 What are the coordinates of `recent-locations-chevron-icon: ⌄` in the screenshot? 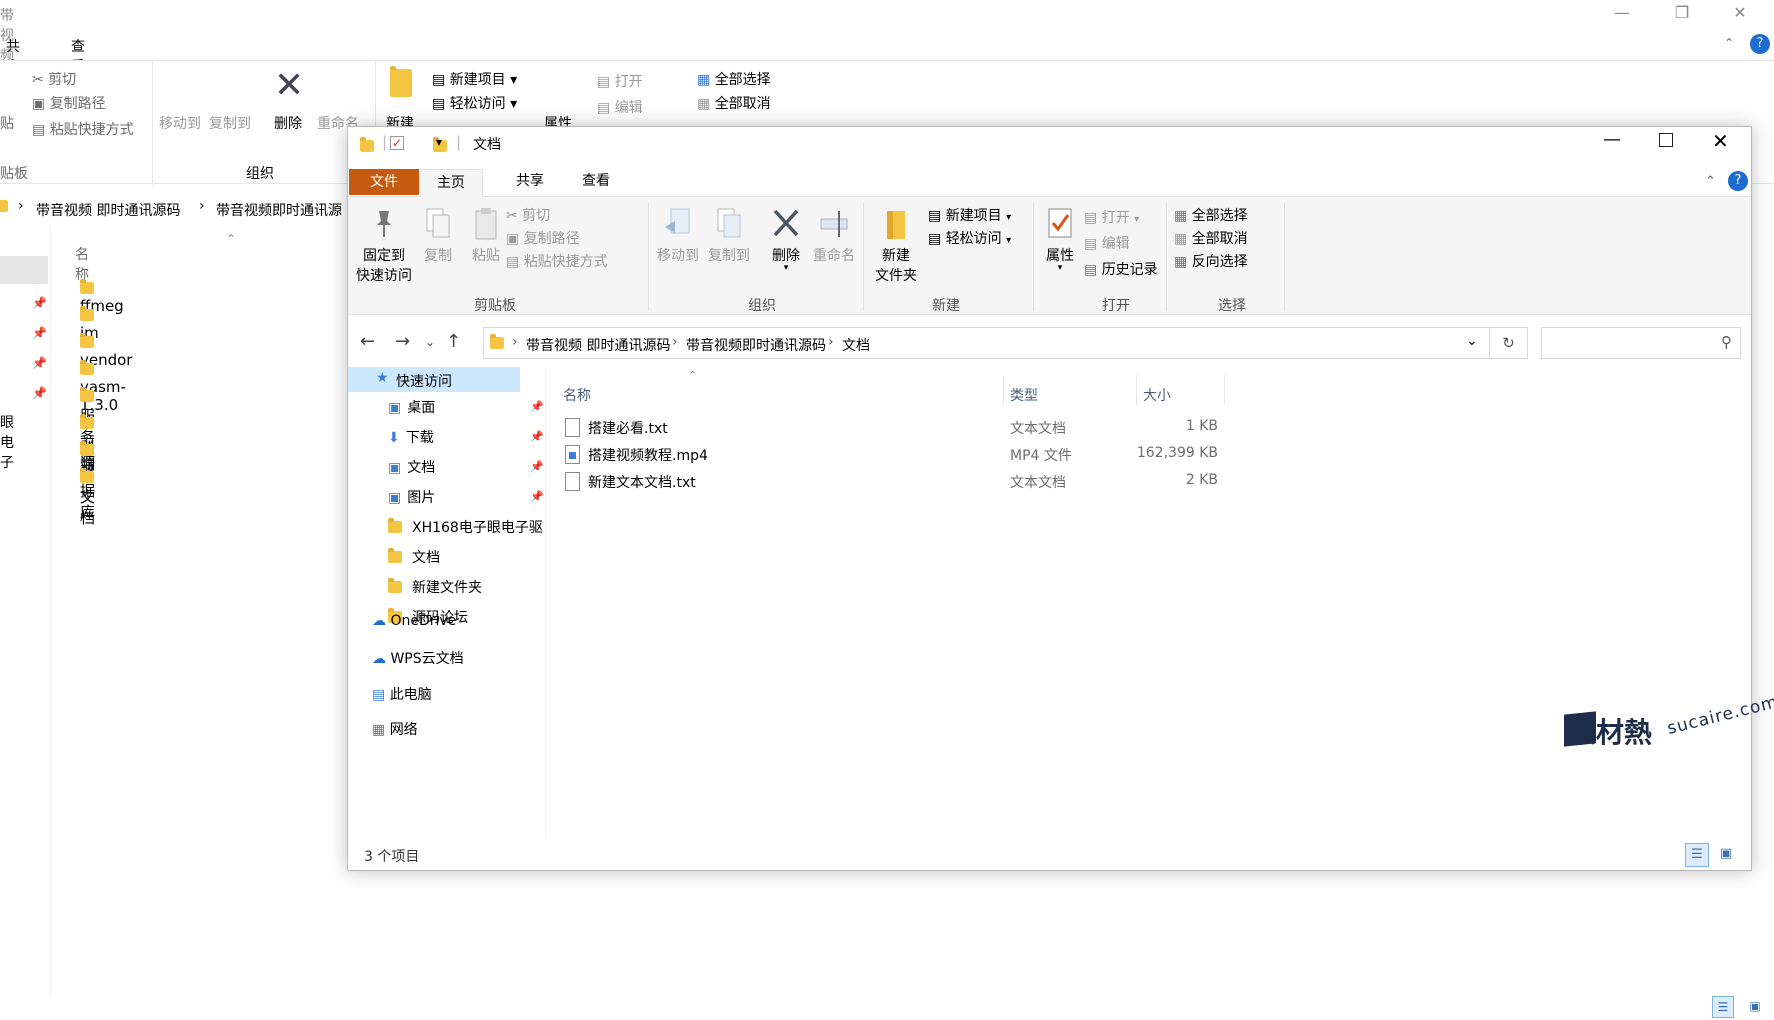 It's located at (430, 342).